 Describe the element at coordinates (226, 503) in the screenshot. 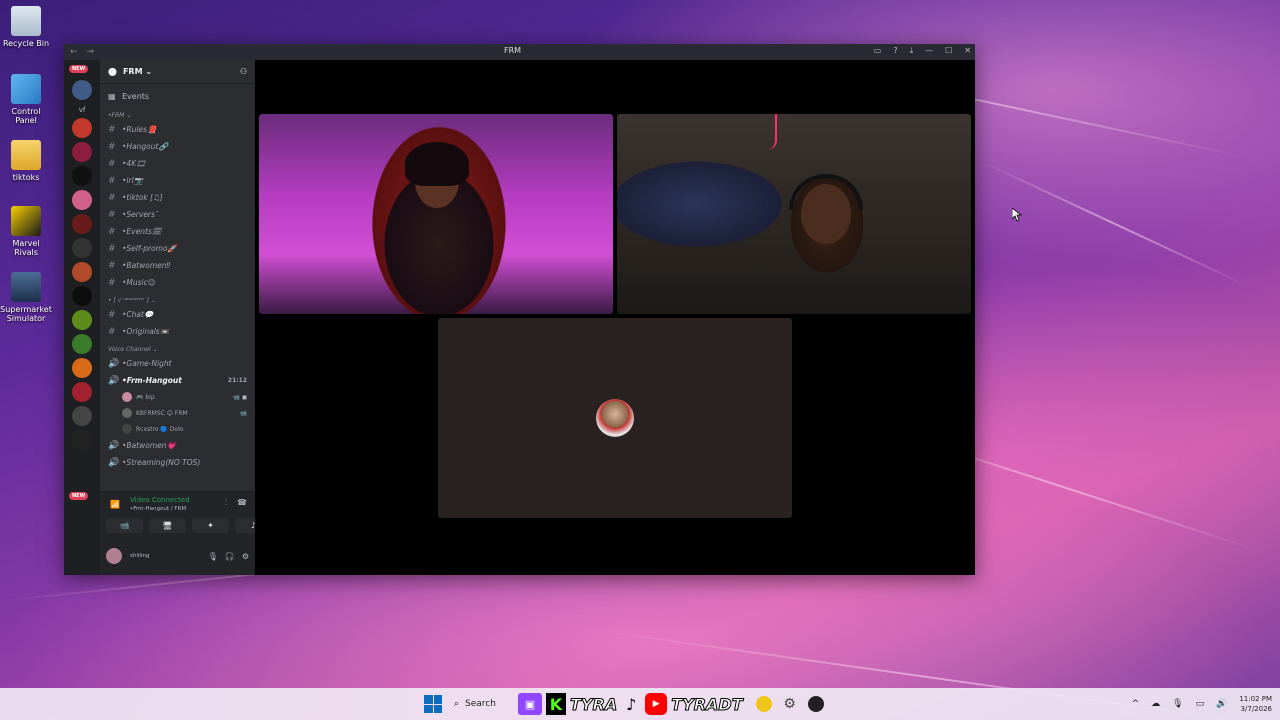

I see `noise-suppression-icon: ⫶` at that location.